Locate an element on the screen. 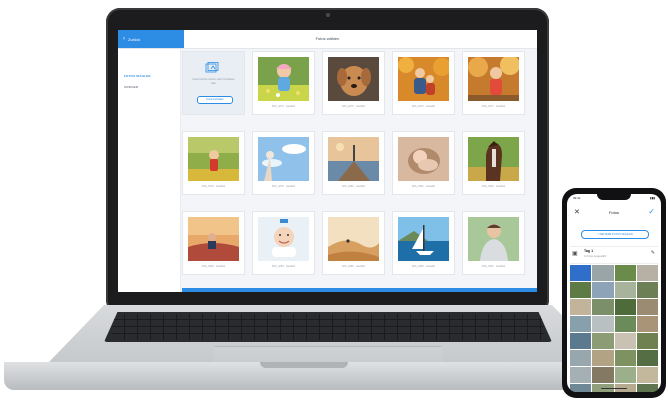 This screenshot has width=668, height=402. photo-caption: IMG_0281 · Gewählt is located at coordinates (423, 186).